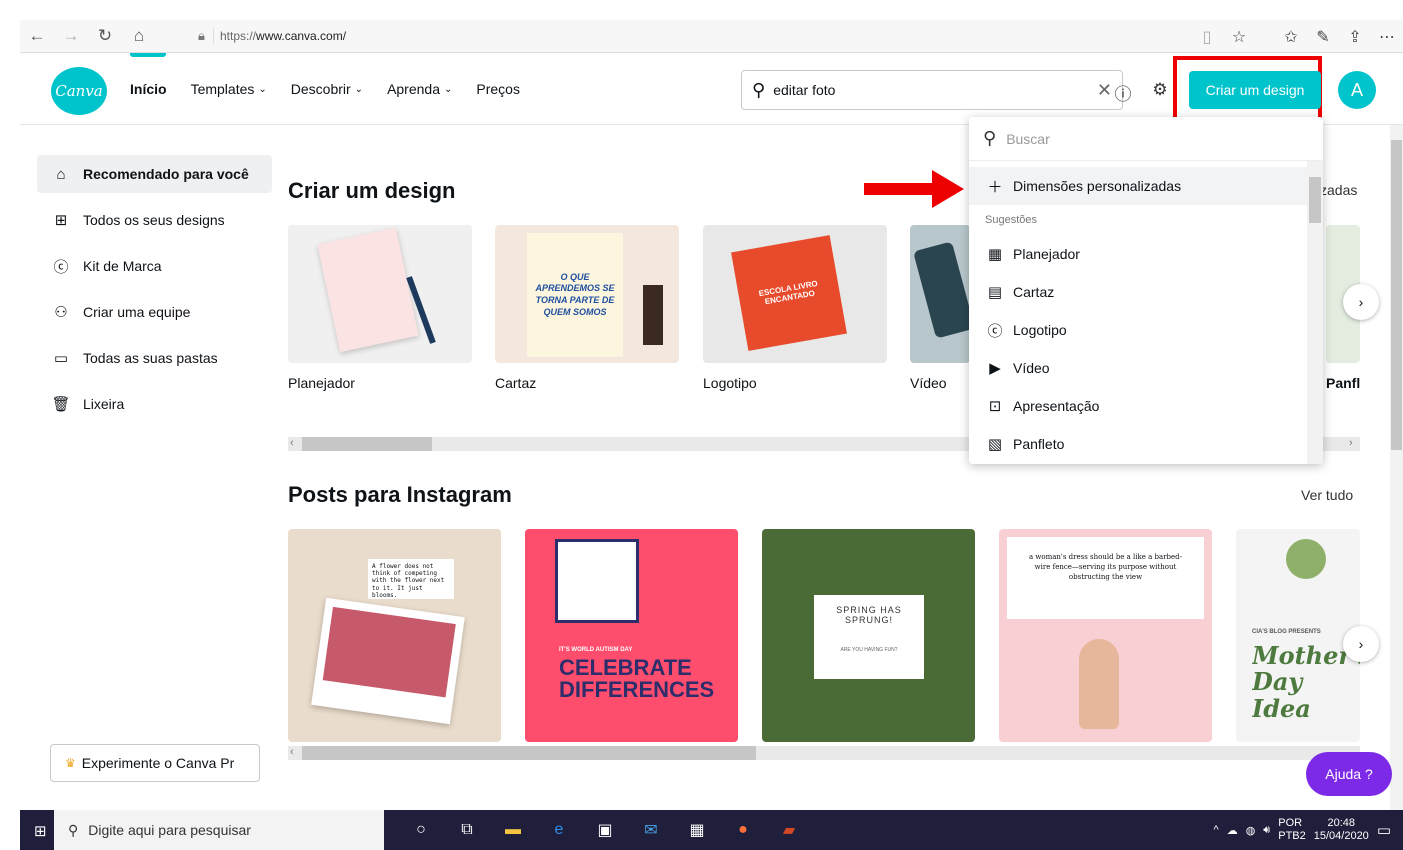  I want to click on edge-browser-icon: e, so click(559, 830).